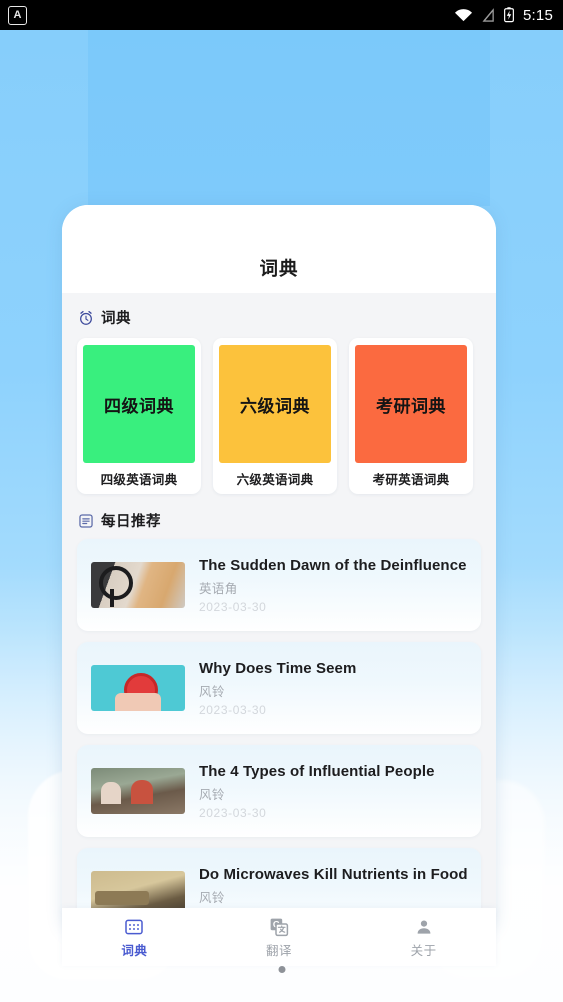  What do you see at coordinates (424, 927) in the screenshot?
I see `person-icon` at bounding box center [424, 927].